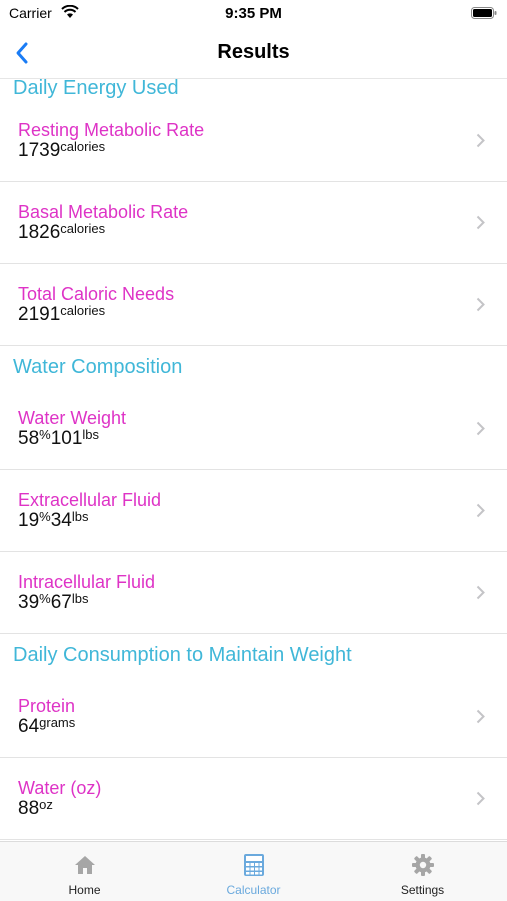  What do you see at coordinates (90, 500) in the screenshot?
I see `row-label: Extracellular Fluid` at bounding box center [90, 500].